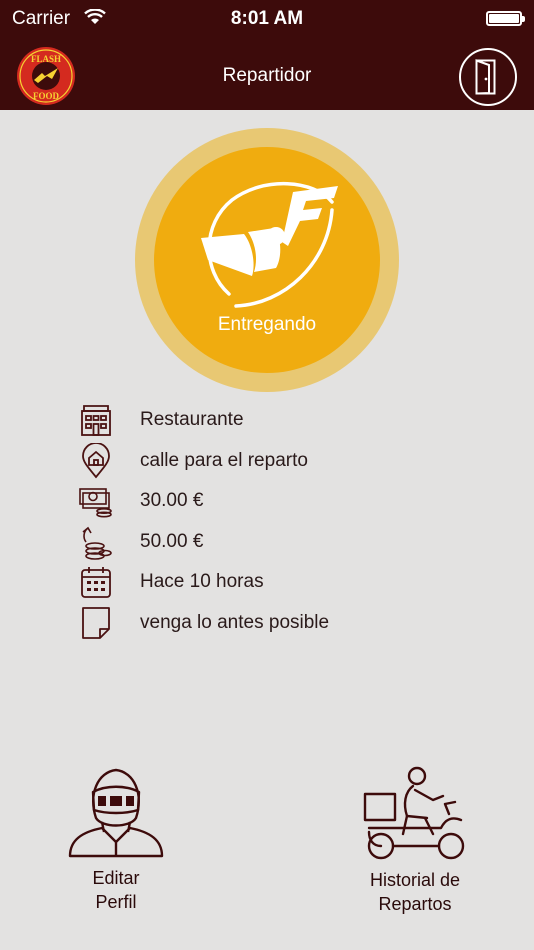 The image size is (534, 950). What do you see at coordinates (96, 623) in the screenshot?
I see `note-icon` at bounding box center [96, 623].